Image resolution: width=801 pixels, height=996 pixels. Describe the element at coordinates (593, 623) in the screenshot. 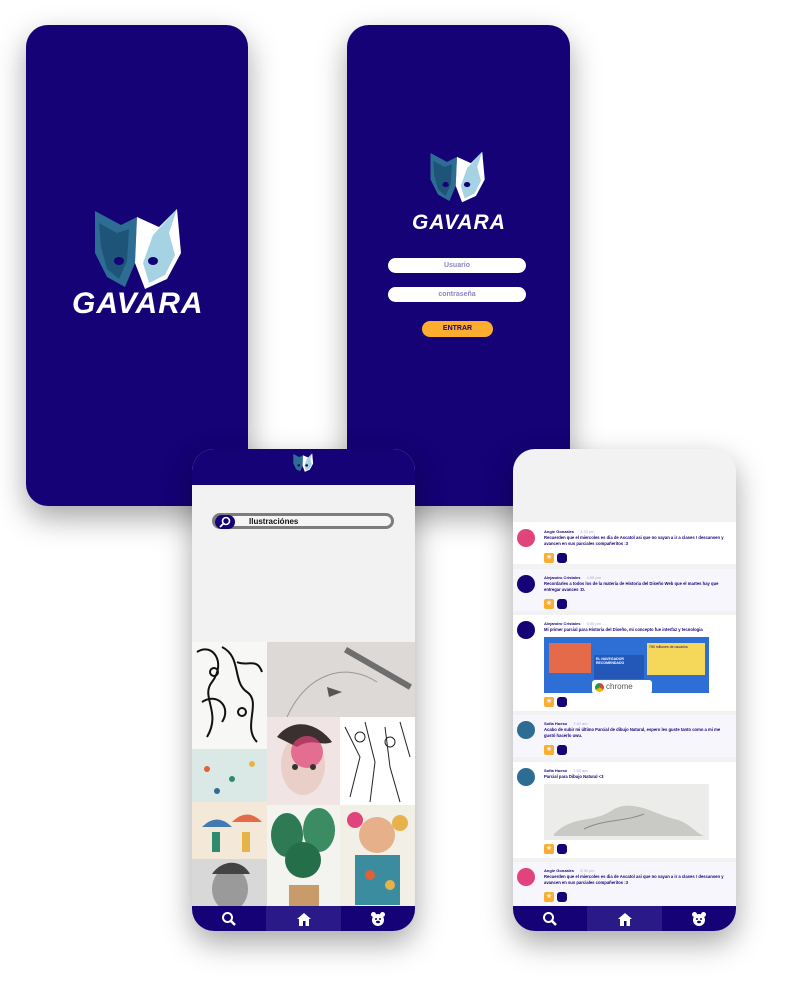

I see `post-time: 5:00 pm` at that location.